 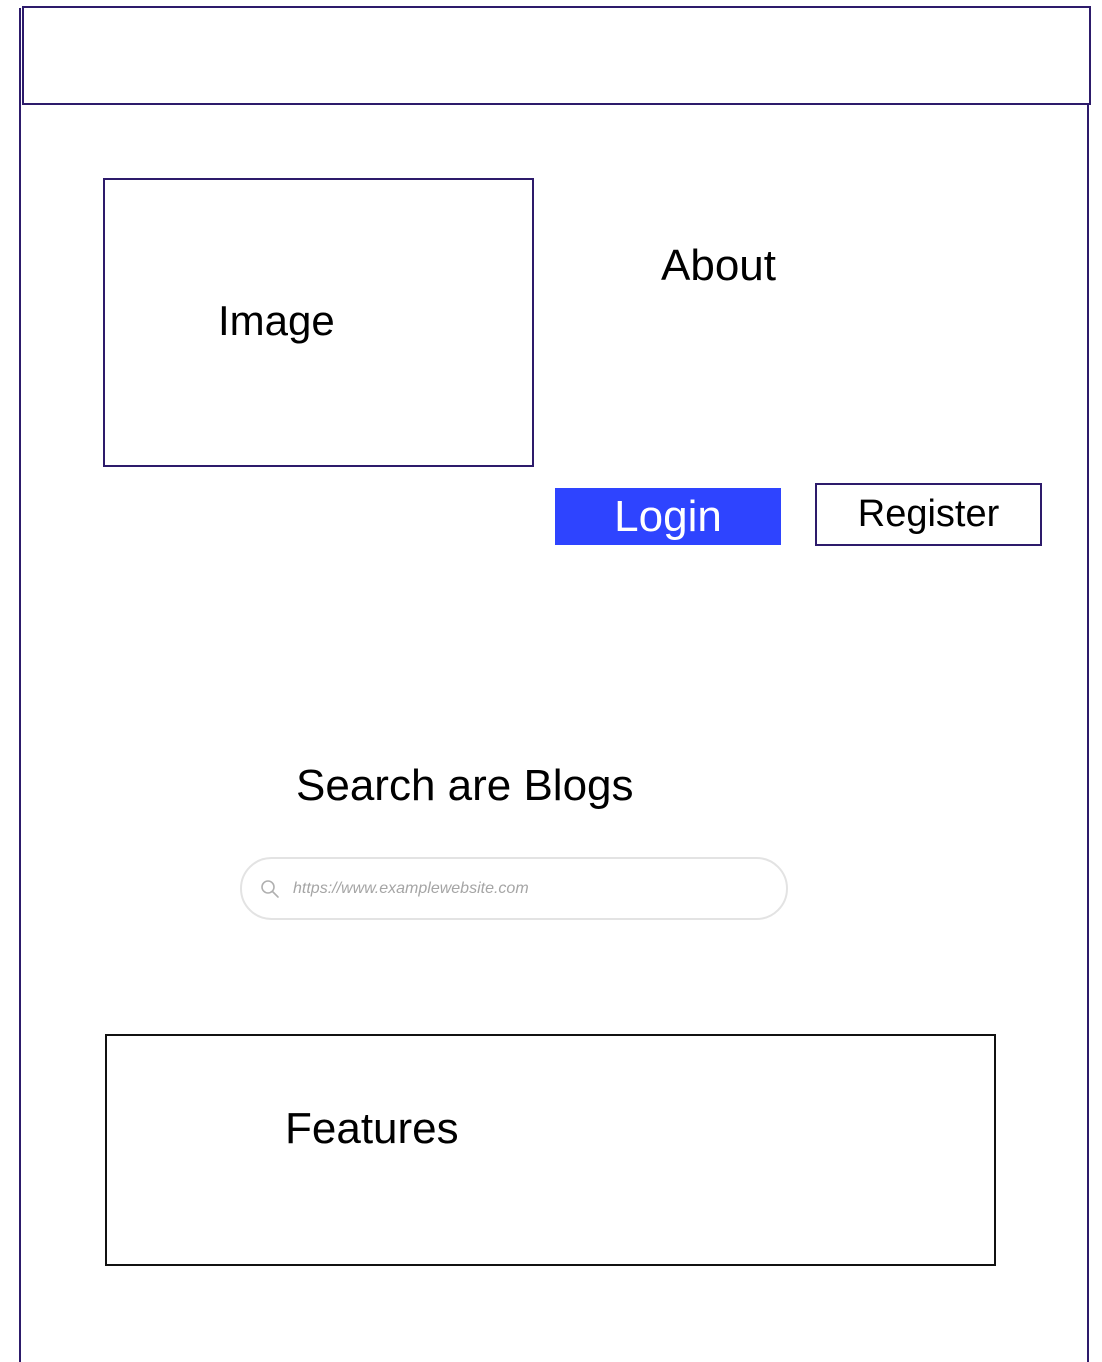 What do you see at coordinates (668, 516) in the screenshot?
I see `login-button: Login` at bounding box center [668, 516].